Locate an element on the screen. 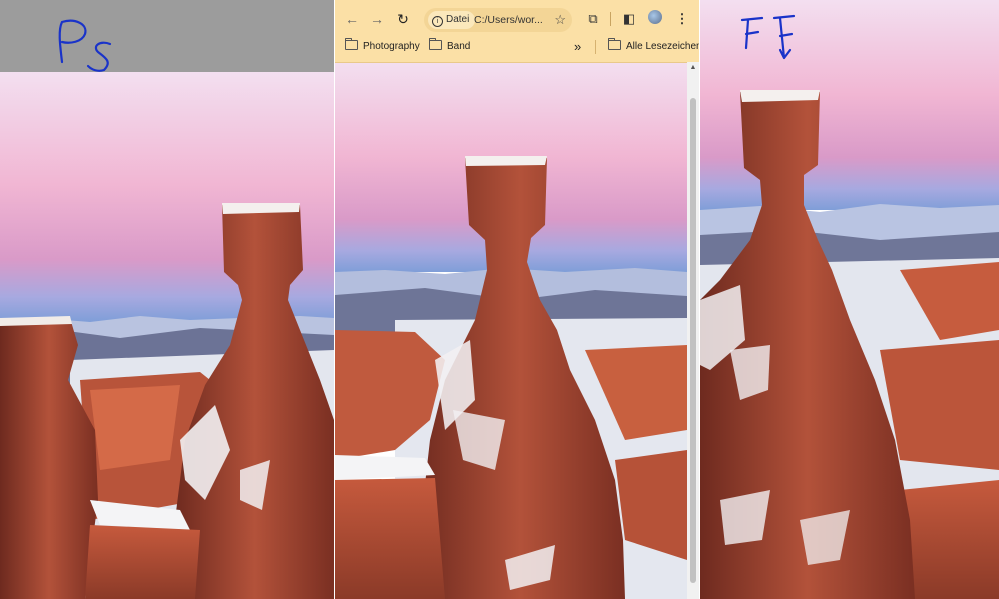 This screenshot has height=599, width=999. bookmark-band: Band is located at coordinates (449, 47).